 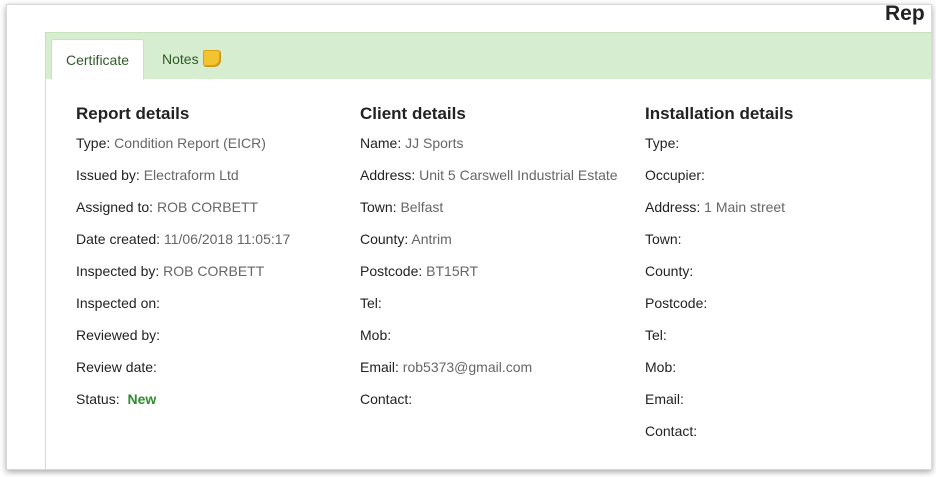 What do you see at coordinates (780, 239) in the screenshot?
I see `installation-town-row: Town:` at bounding box center [780, 239].